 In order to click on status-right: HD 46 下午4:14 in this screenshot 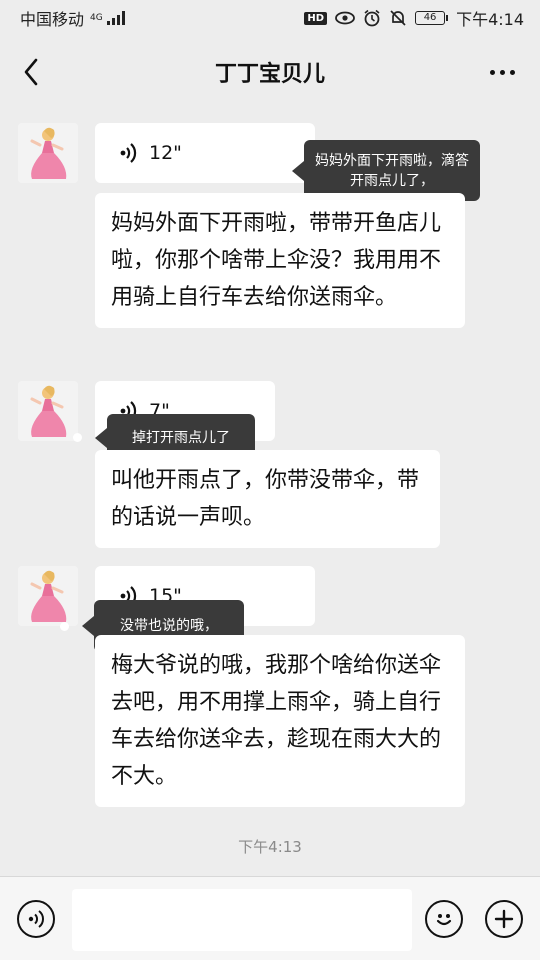, I will do `click(414, 18)`.